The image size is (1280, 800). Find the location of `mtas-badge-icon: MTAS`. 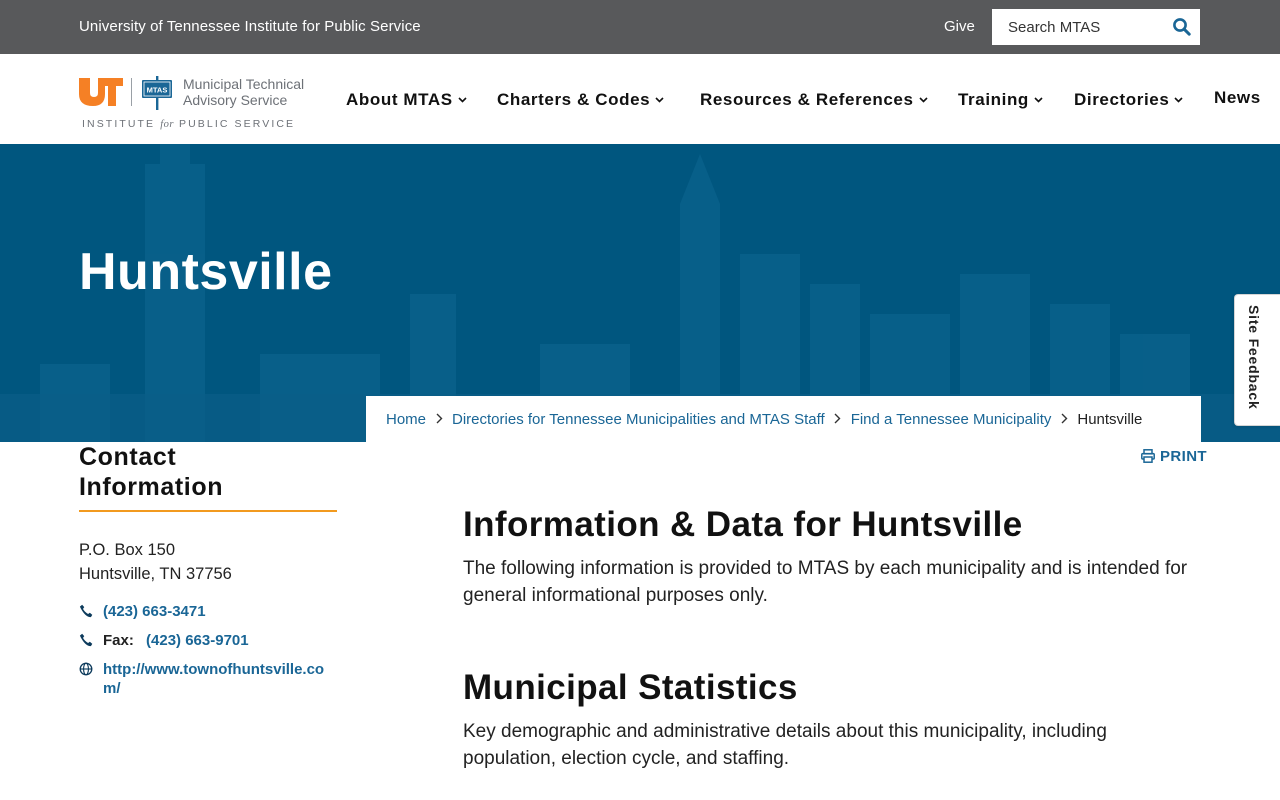

mtas-badge-icon: MTAS is located at coordinates (157, 93).